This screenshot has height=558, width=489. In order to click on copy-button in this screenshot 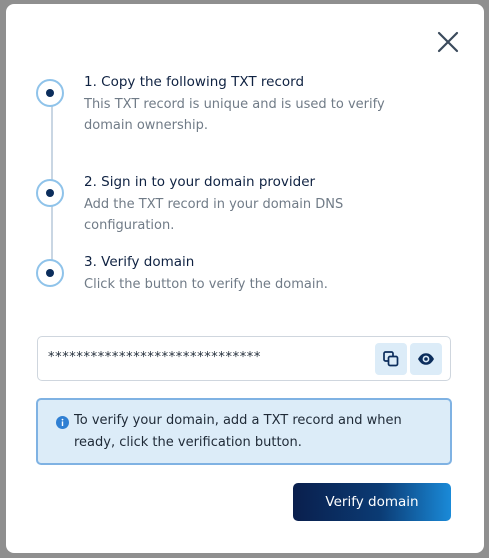, I will do `click(391, 359)`.